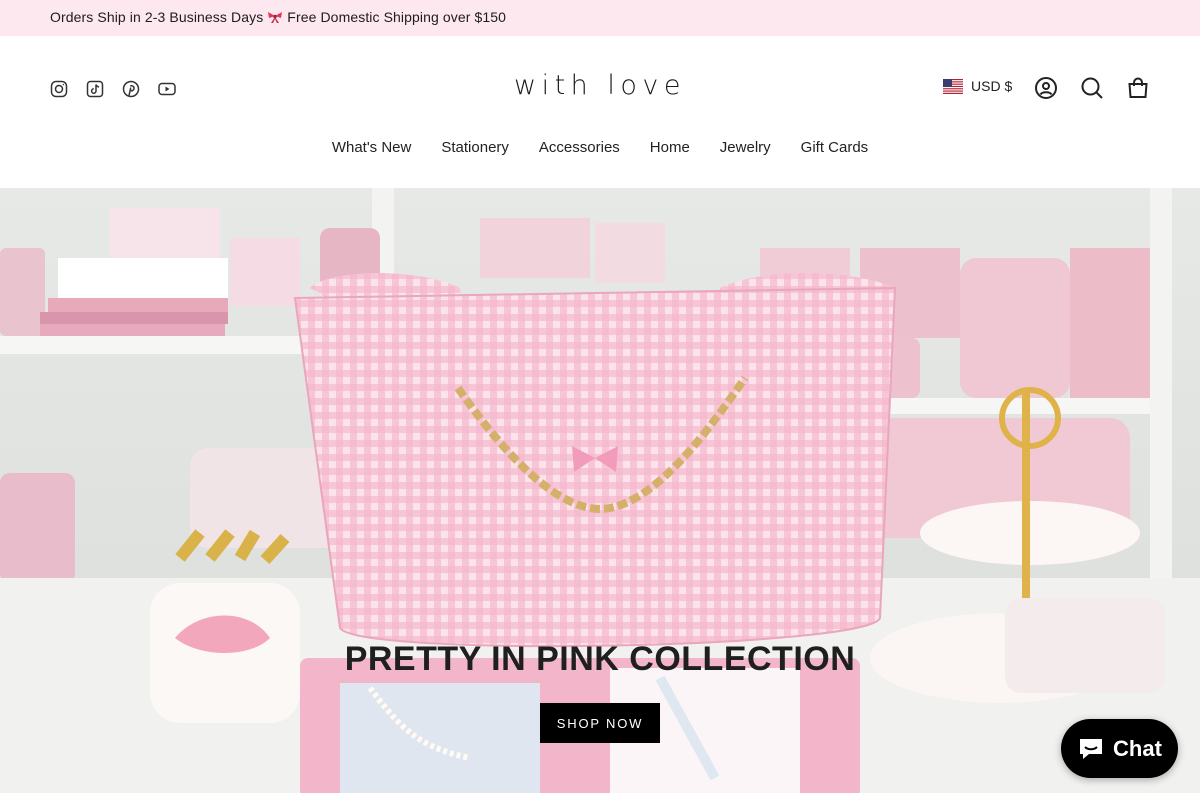  I want to click on nav-item-gift-cards: Gift Cards, so click(835, 147).